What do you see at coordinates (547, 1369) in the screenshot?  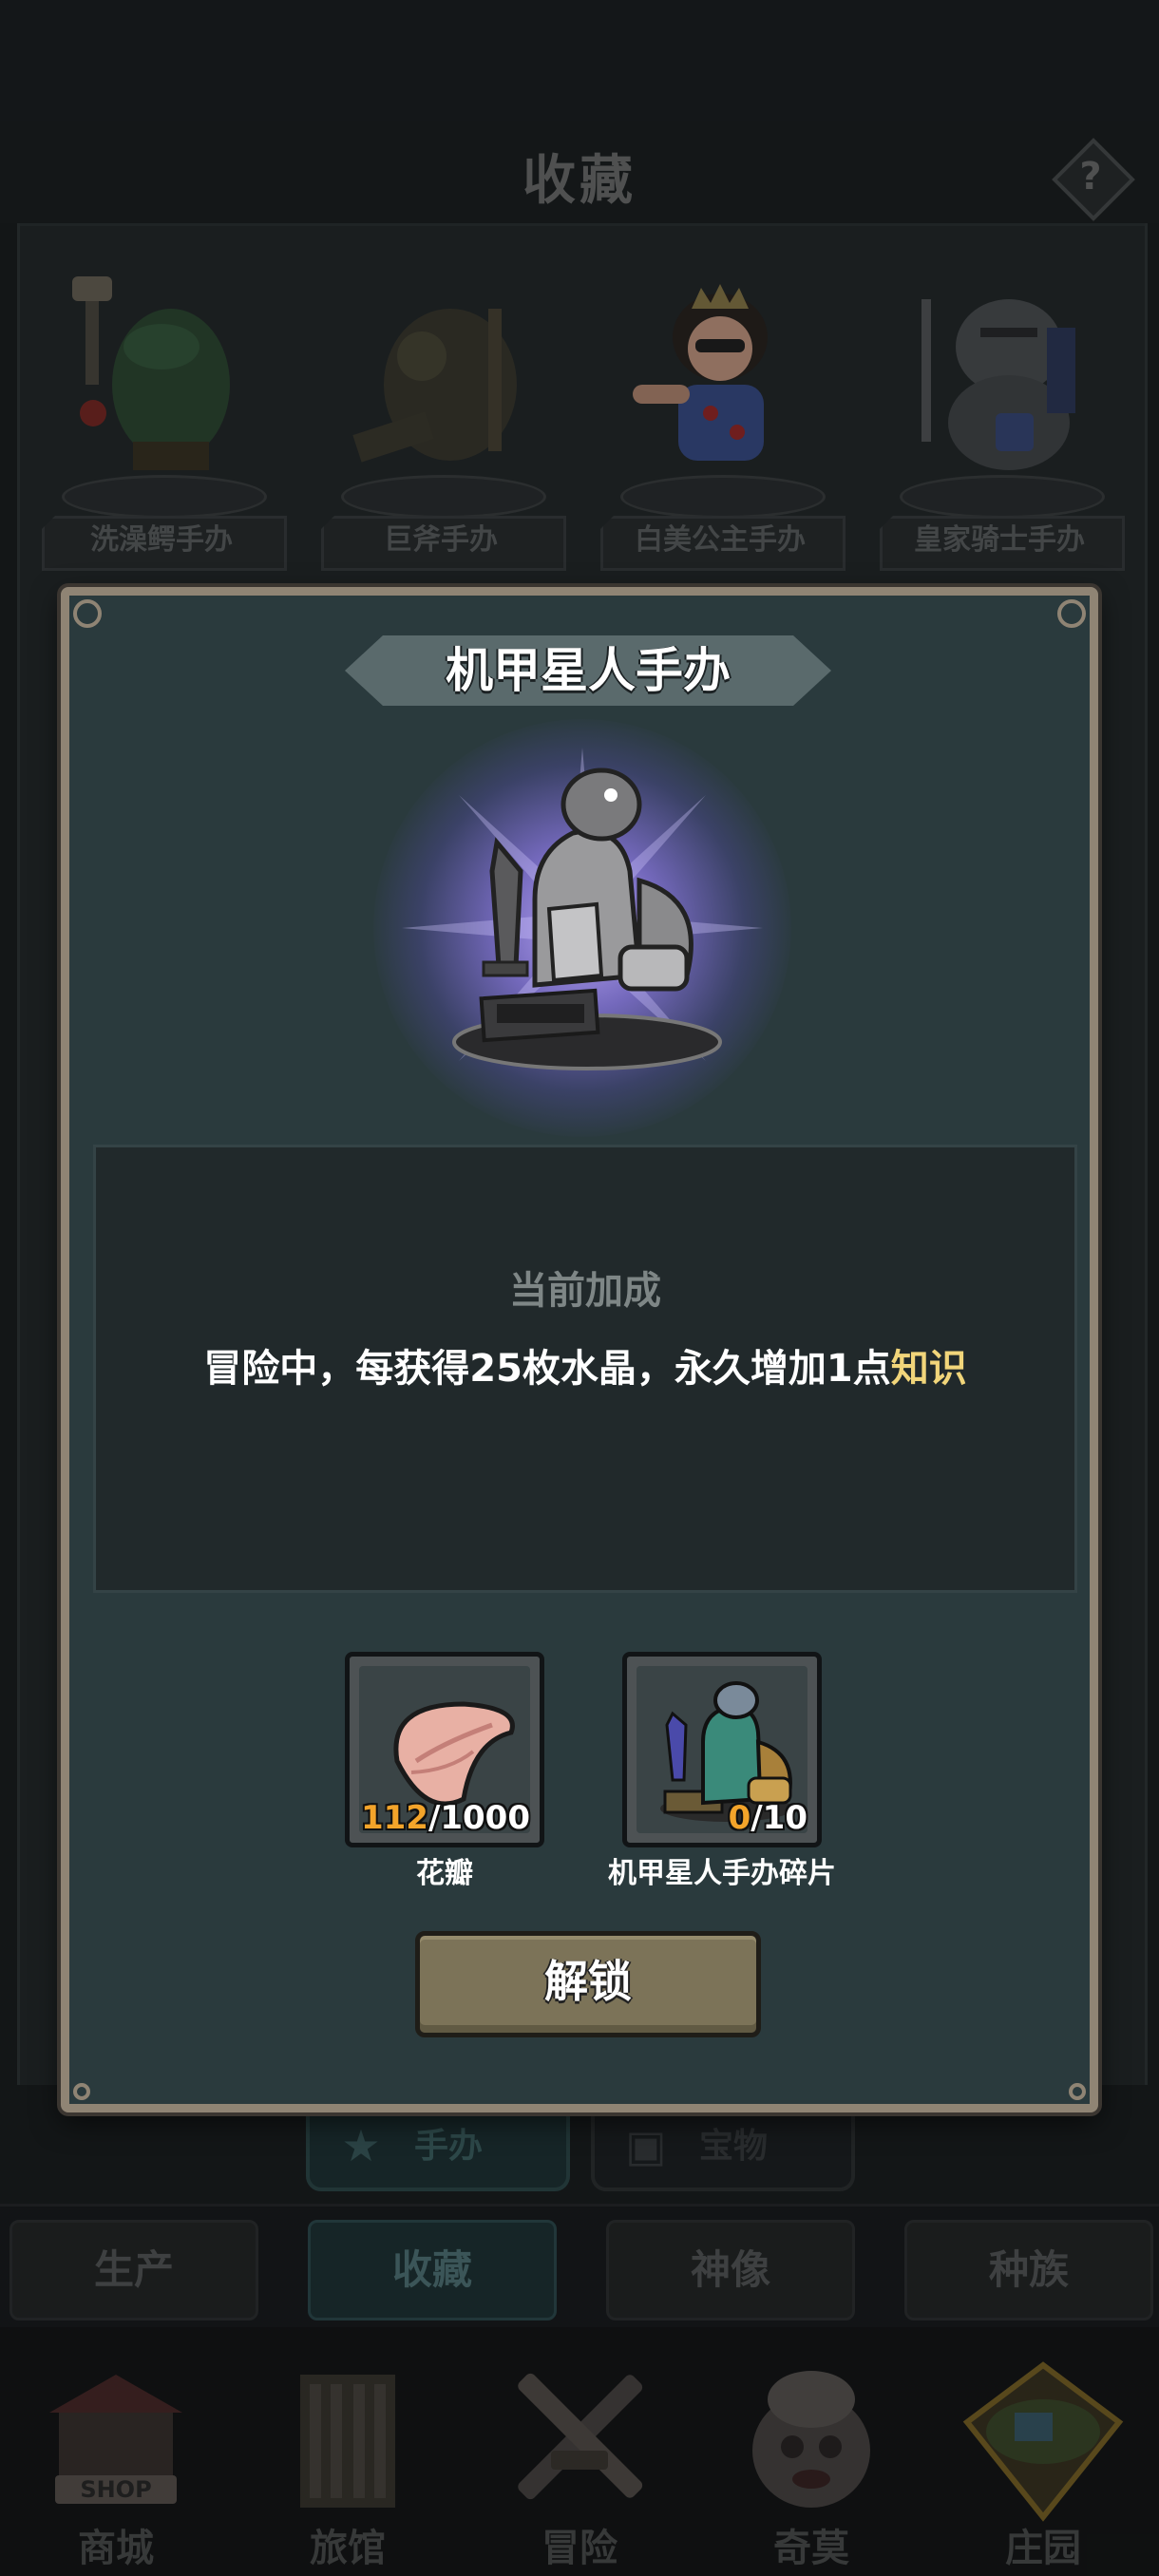 I see `bonus-description-text: 冒险中，每获得25枚水晶，永久增加1点` at bounding box center [547, 1369].